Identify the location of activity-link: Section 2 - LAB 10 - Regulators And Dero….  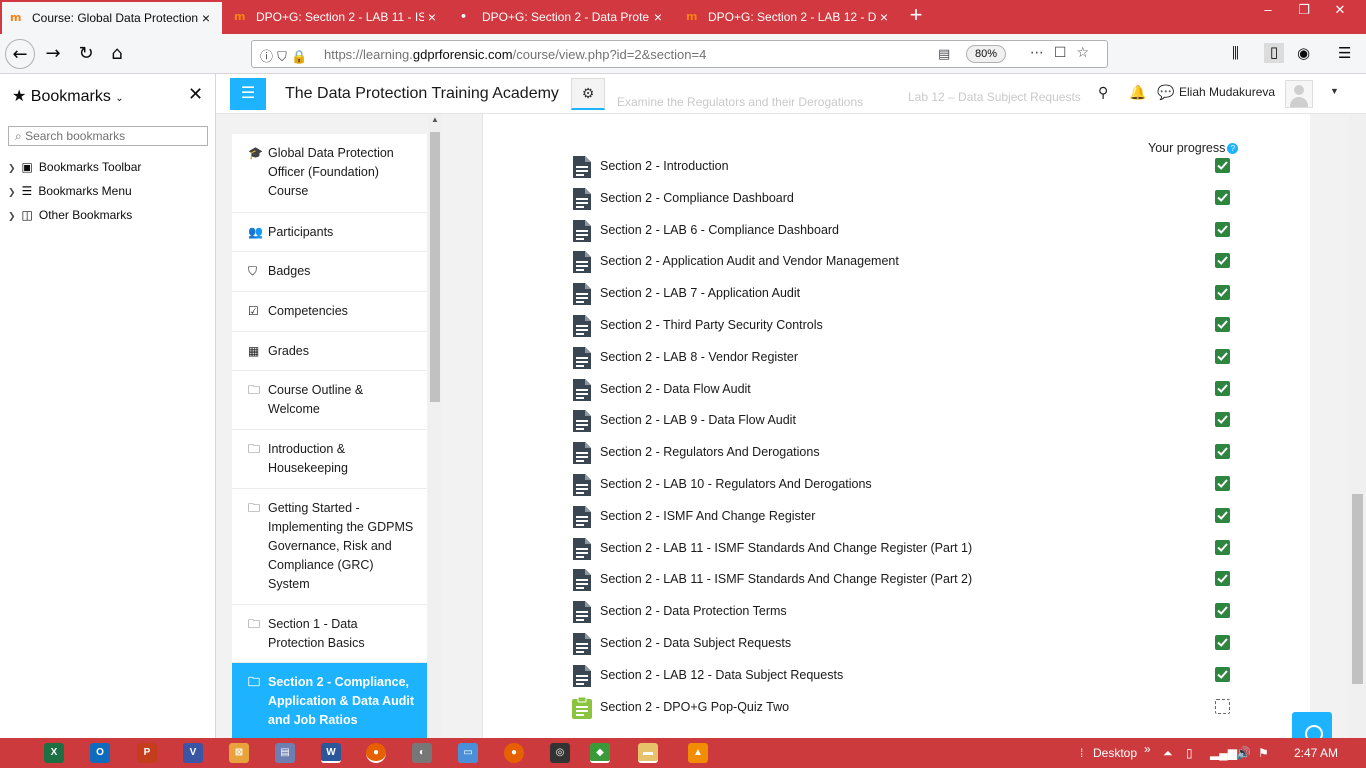
(736, 484).